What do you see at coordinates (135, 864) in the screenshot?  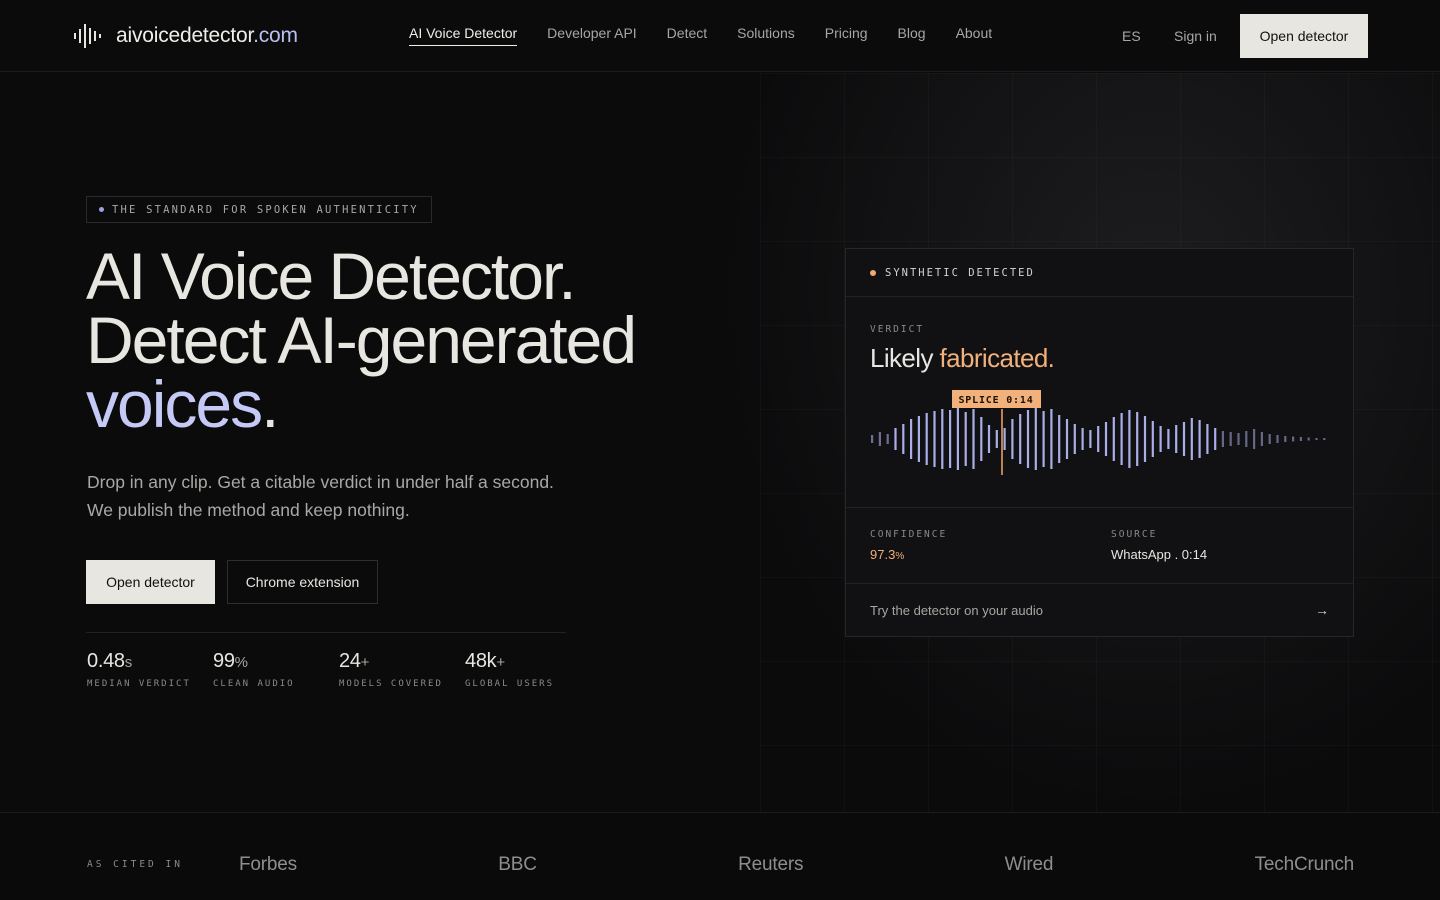 I see `cited-label: AS CITED IN` at bounding box center [135, 864].